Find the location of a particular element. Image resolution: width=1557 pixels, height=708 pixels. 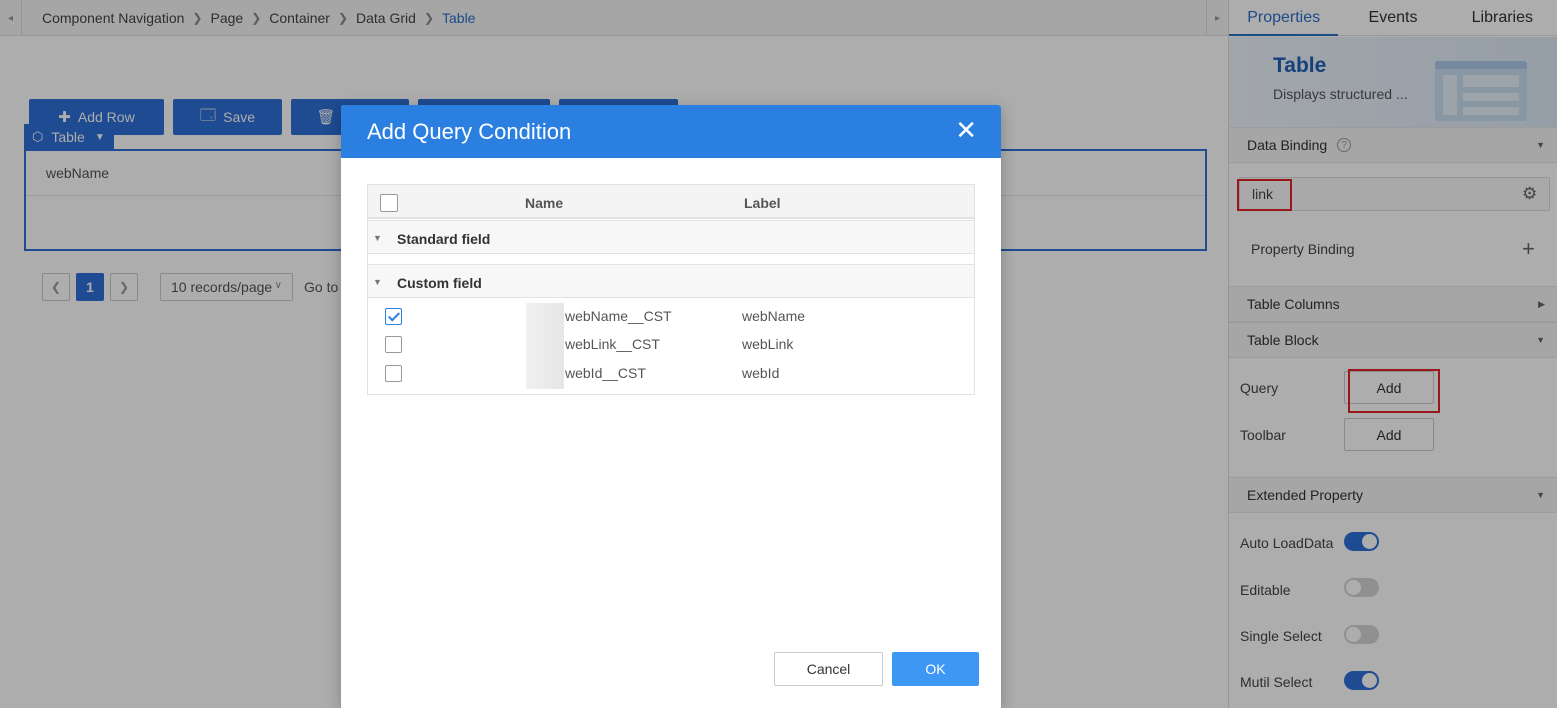

group-label: Custom field is located at coordinates (439, 283).